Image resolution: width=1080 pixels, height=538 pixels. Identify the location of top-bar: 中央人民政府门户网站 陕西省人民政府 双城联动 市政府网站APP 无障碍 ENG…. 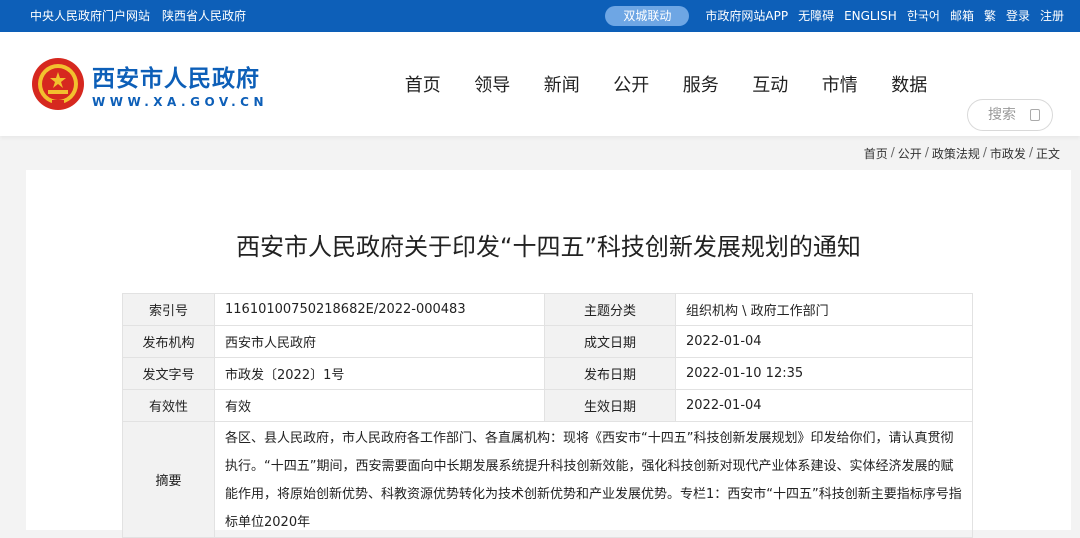
(540, 16).